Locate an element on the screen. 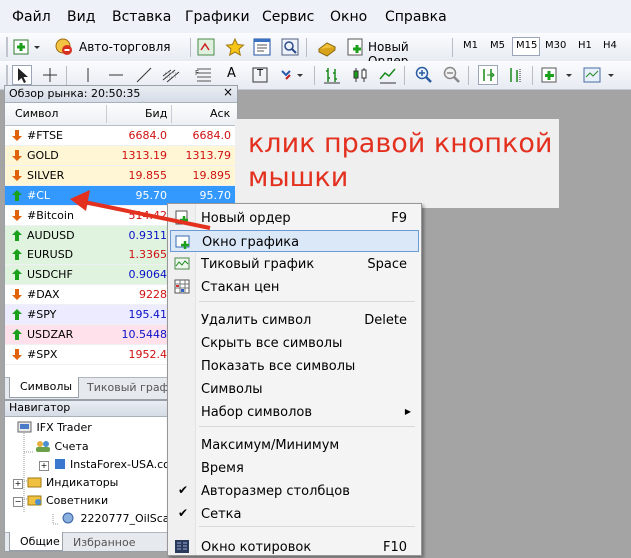  menu-item-symbols: Символы is located at coordinates (294, 389).